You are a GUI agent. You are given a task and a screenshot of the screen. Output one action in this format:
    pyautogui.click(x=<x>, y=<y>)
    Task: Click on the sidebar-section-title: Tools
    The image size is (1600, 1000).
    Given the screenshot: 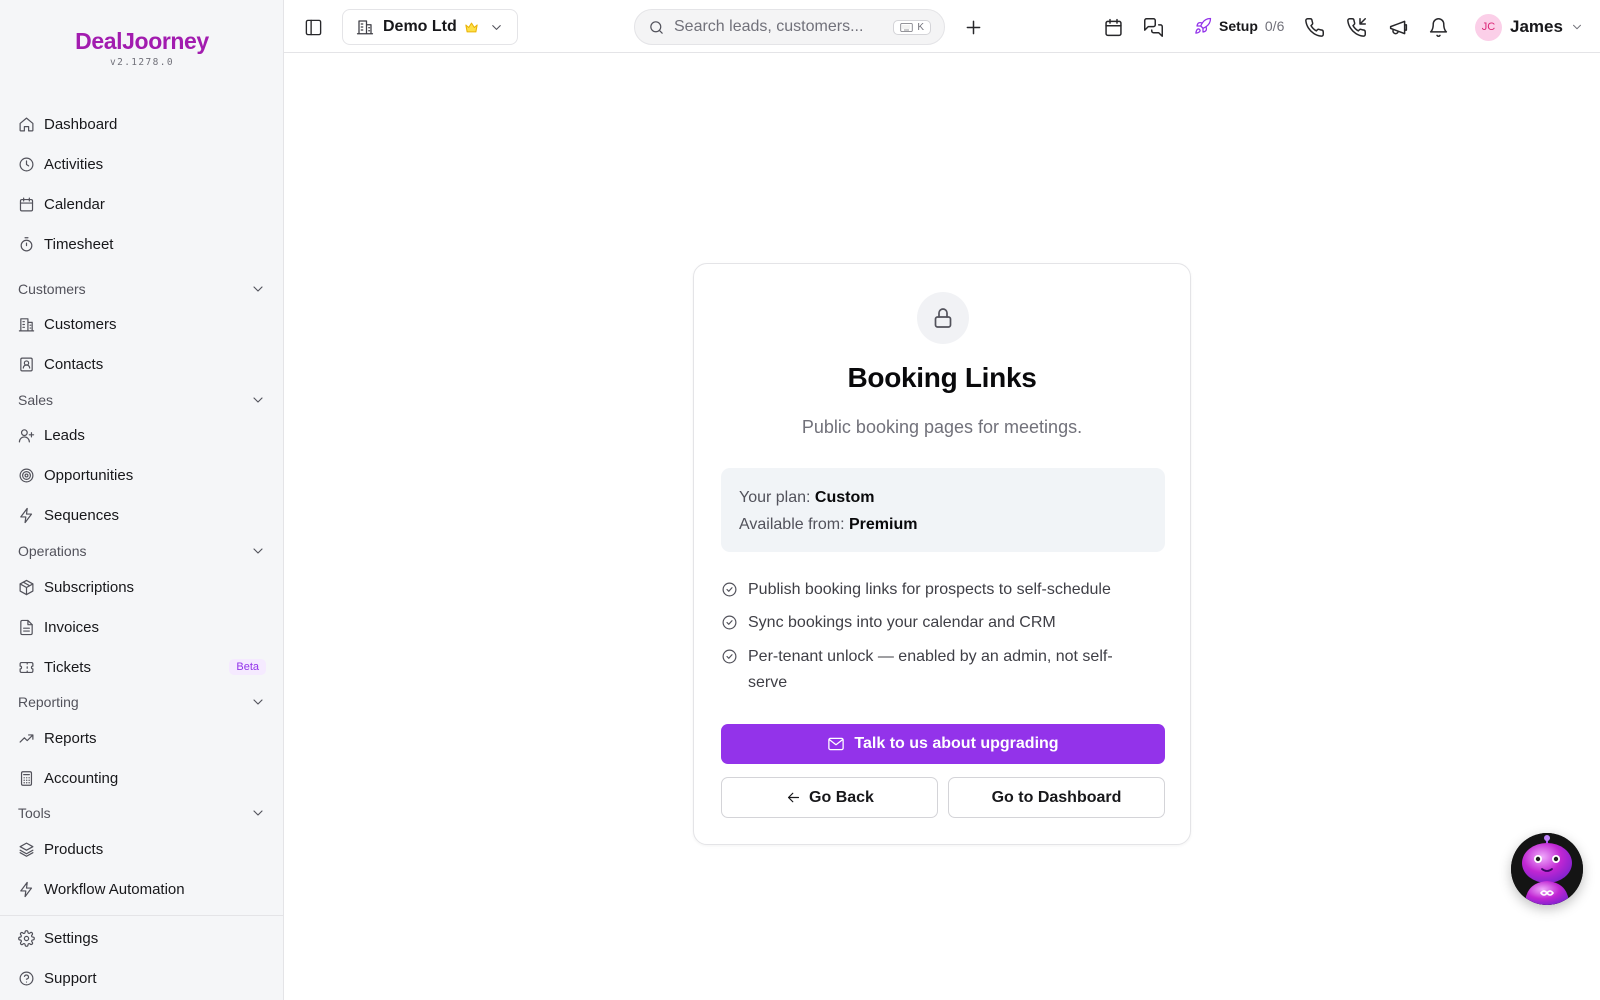 What is the action you would take?
    pyautogui.click(x=34, y=813)
    